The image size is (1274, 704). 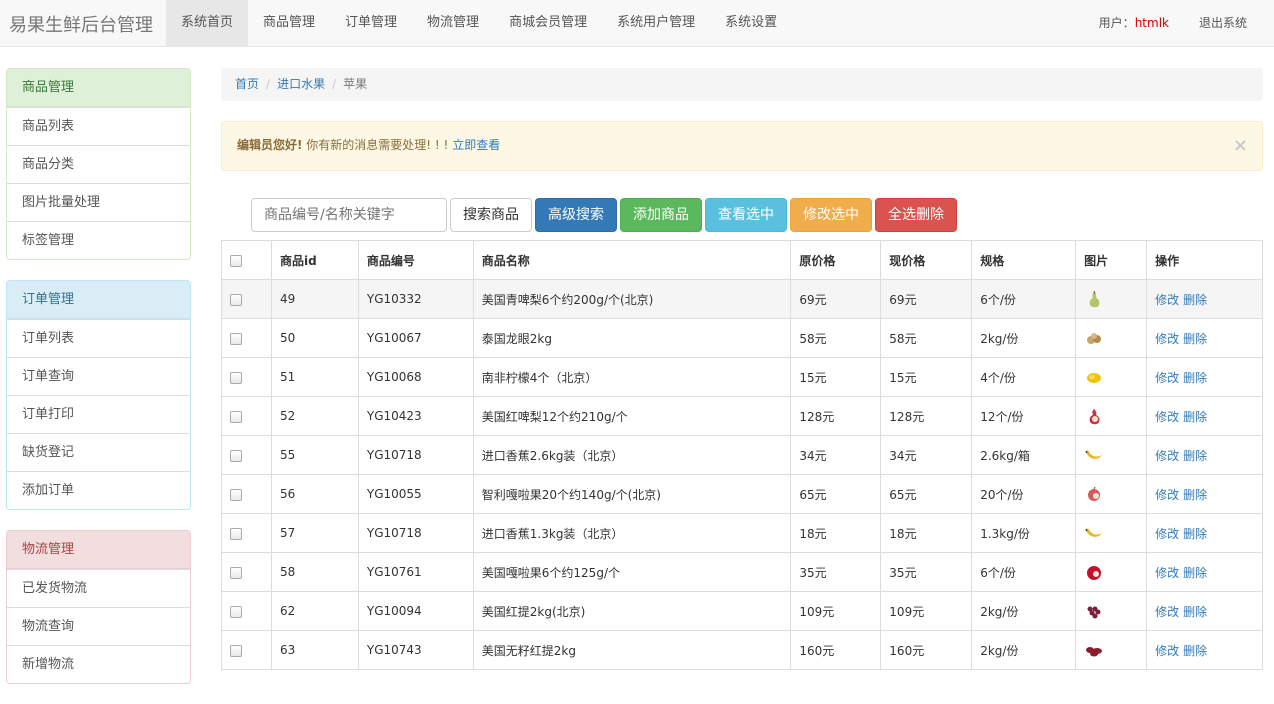 I want to click on table-row: 51 YG10068 南非柠檬4个（北京） 15元 15元 4个/份 修改 删除, so click(x=742, y=377).